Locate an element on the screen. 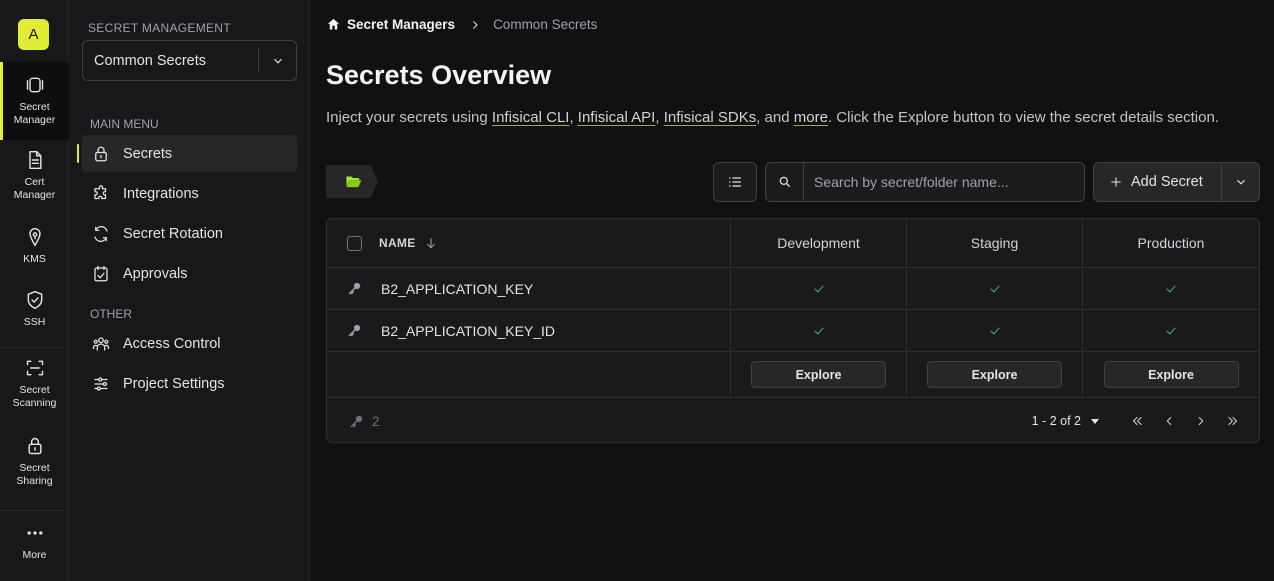  last-page-button is located at coordinates (1233, 421).